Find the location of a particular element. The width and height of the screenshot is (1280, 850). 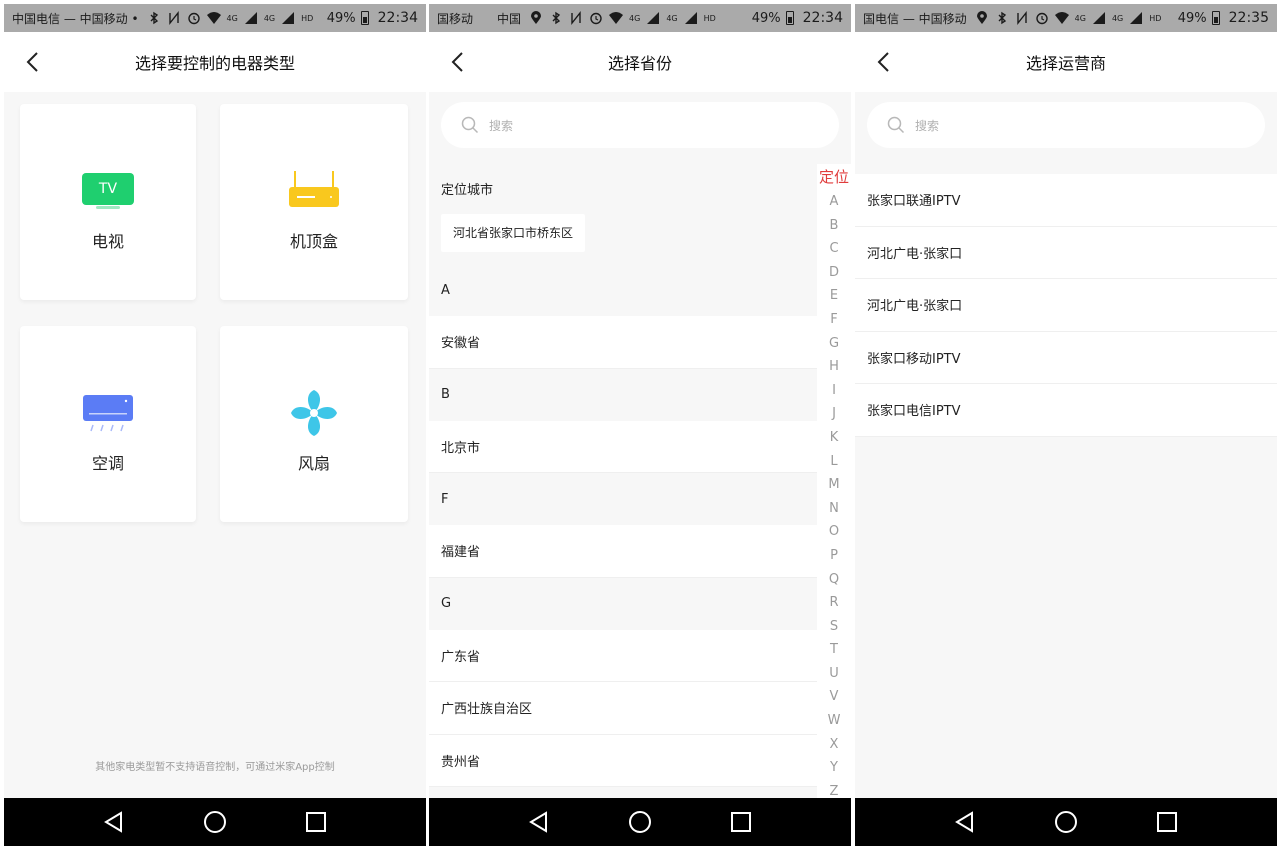

province-item: 北京市 is located at coordinates (623, 446).